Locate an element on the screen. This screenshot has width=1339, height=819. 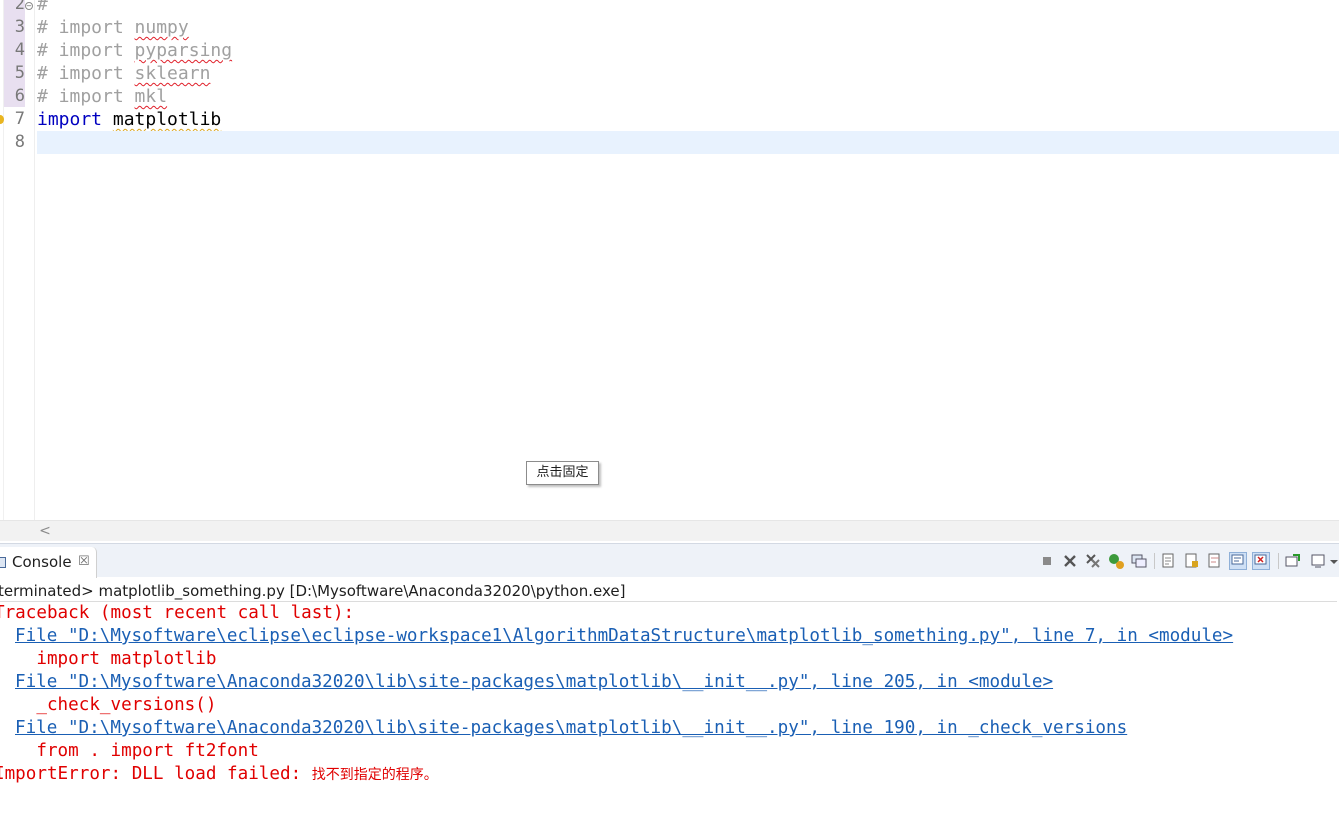
code-text: # import sklearn is located at coordinates (123, 73).